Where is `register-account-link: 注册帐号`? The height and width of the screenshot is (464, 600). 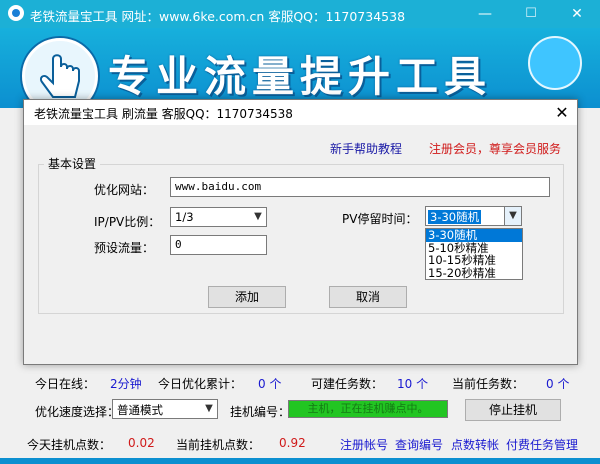 register-account-link: 注册帐号 is located at coordinates (364, 444).